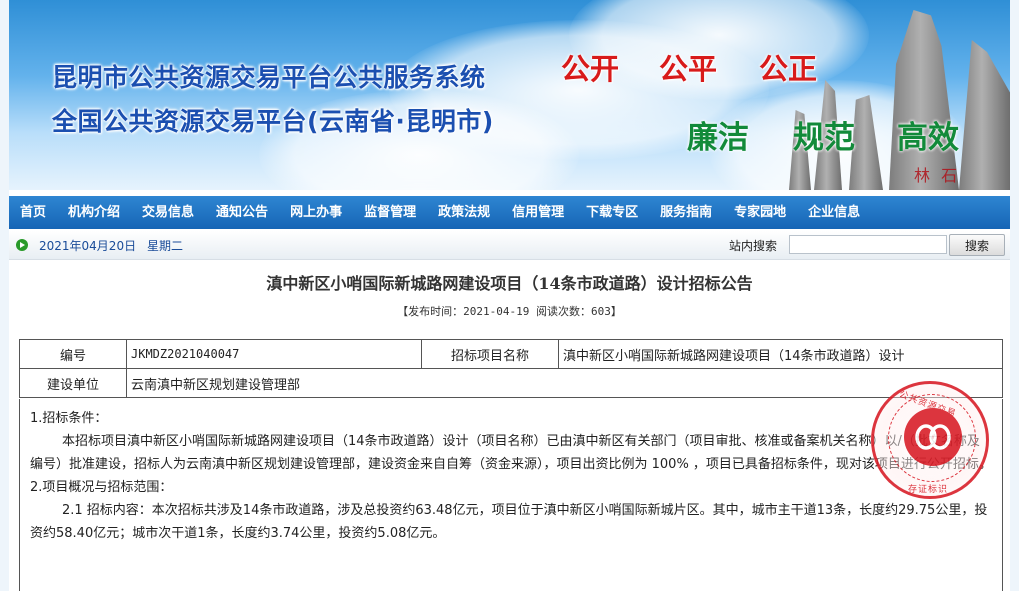 Image resolution: width=1019 pixels, height=591 pixels. Describe the element at coordinates (316, 212) in the screenshot. I see `nav-online-services: 网上办事` at that location.